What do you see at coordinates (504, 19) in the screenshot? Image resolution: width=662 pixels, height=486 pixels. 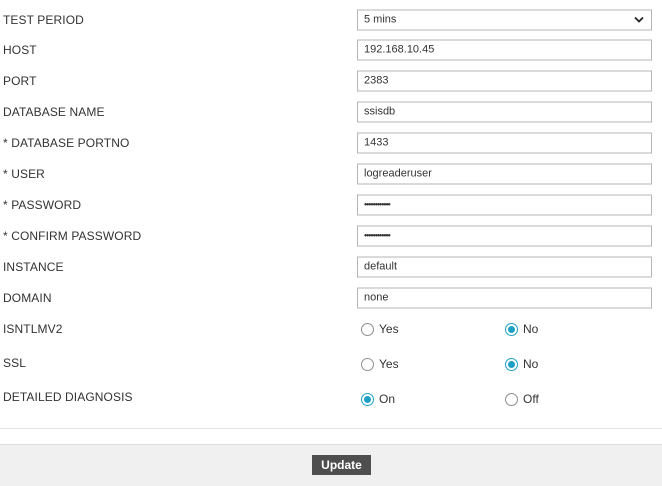 I see `test-period-select: 5 mins` at bounding box center [504, 19].